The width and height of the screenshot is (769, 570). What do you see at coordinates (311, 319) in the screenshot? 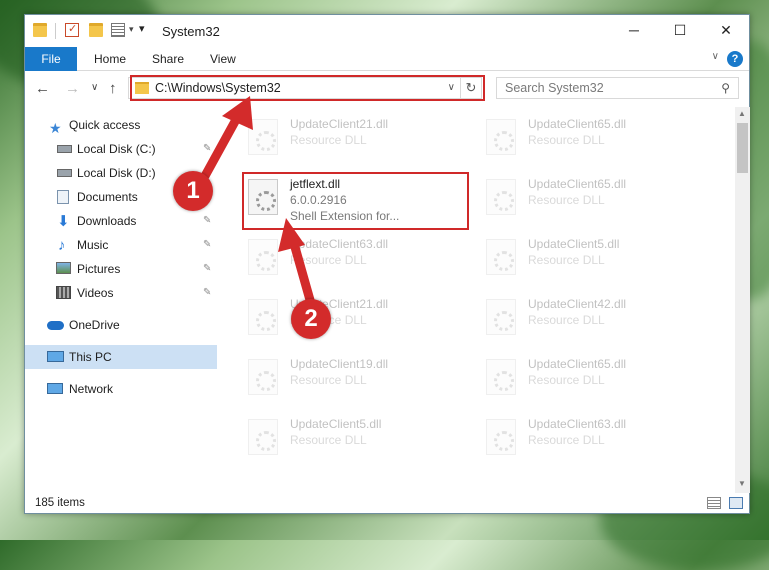
I see `callout-badge-2: 2` at bounding box center [311, 319].